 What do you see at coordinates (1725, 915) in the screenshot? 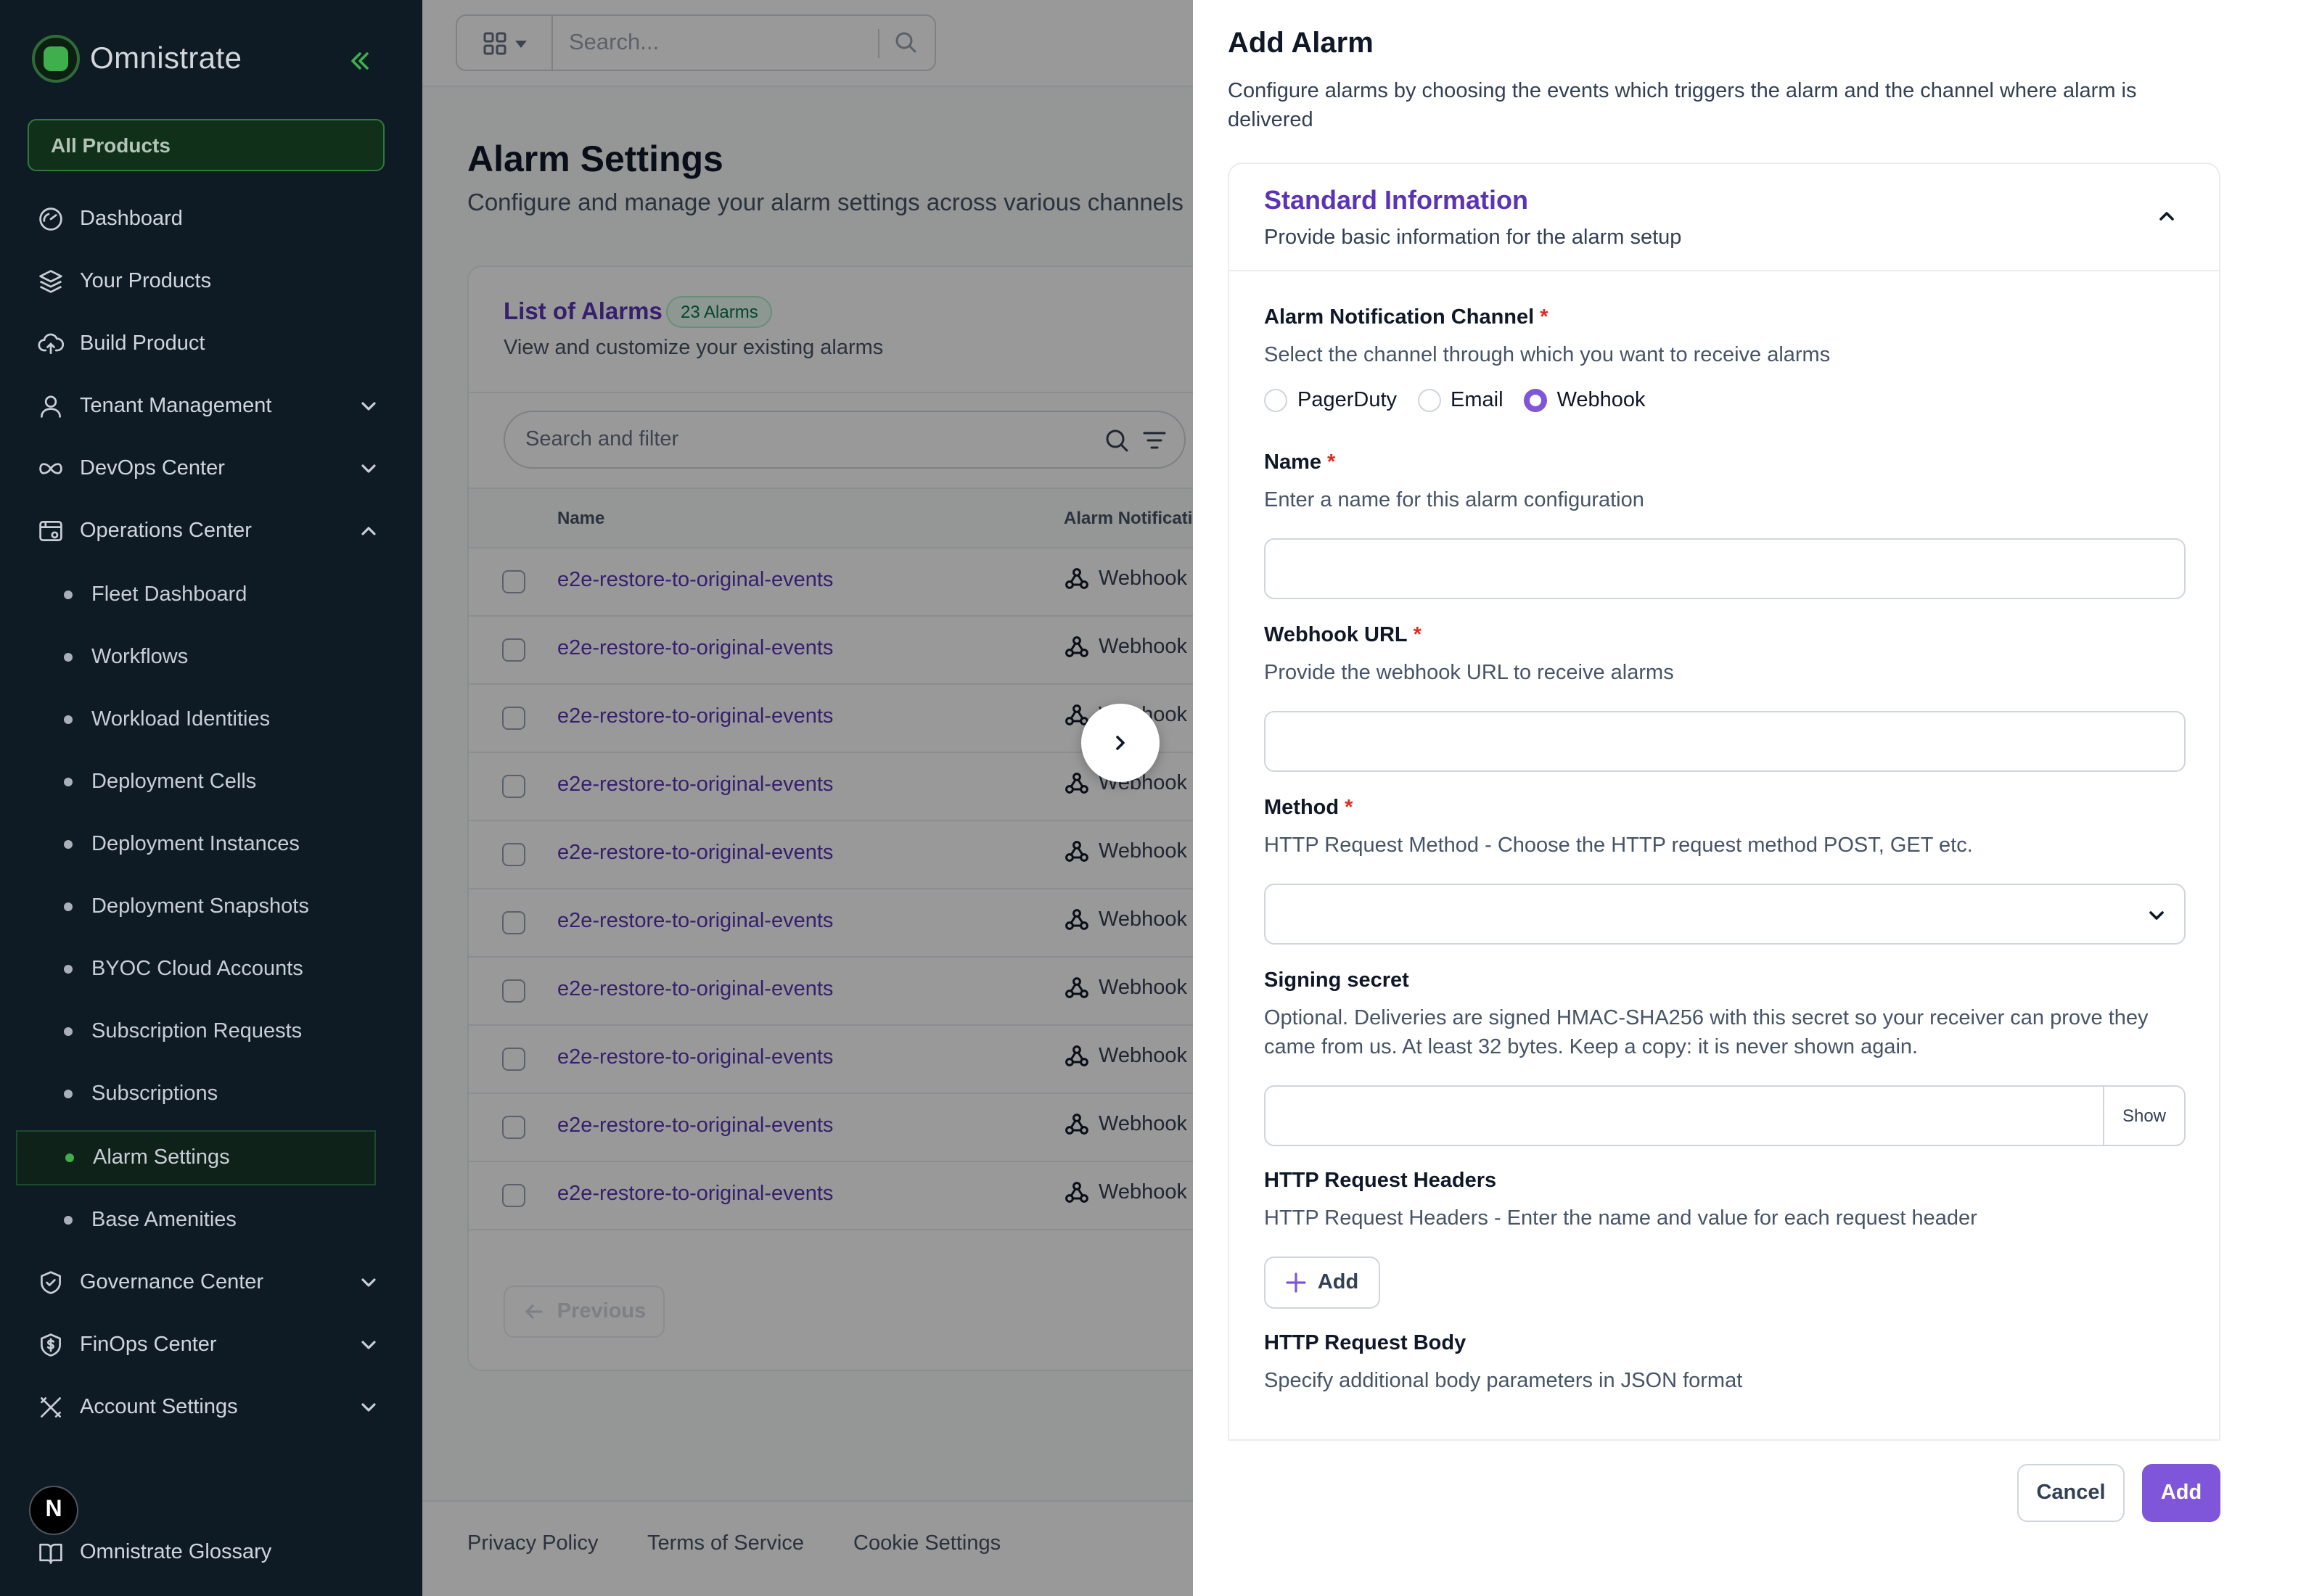
I see `method-select` at bounding box center [1725, 915].